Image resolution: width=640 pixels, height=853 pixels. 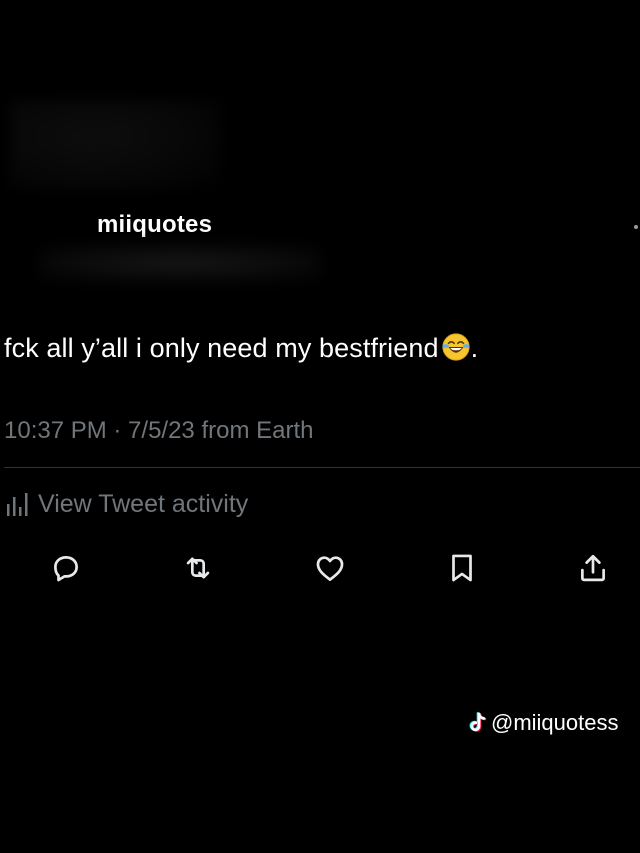 I want to click on analytics-bar-icon, so click(x=17, y=504).